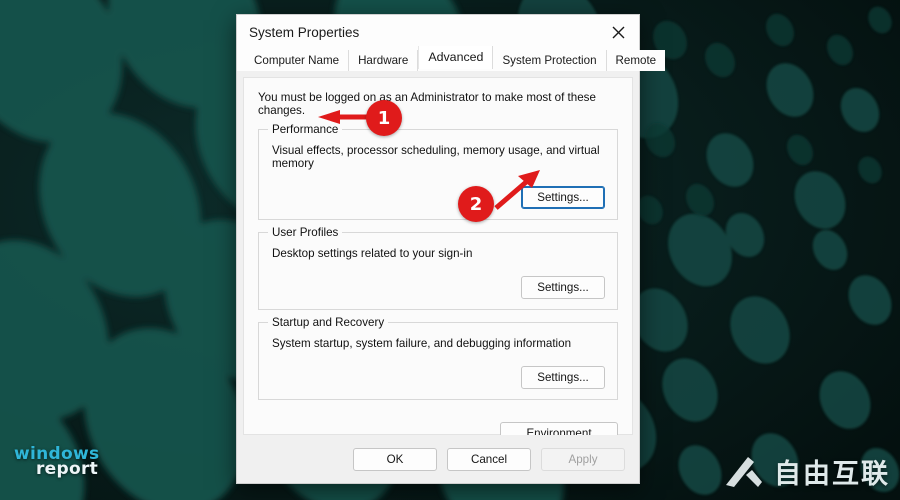 The image size is (900, 500). I want to click on annotation-badge-1-label: 1, so click(384, 118).